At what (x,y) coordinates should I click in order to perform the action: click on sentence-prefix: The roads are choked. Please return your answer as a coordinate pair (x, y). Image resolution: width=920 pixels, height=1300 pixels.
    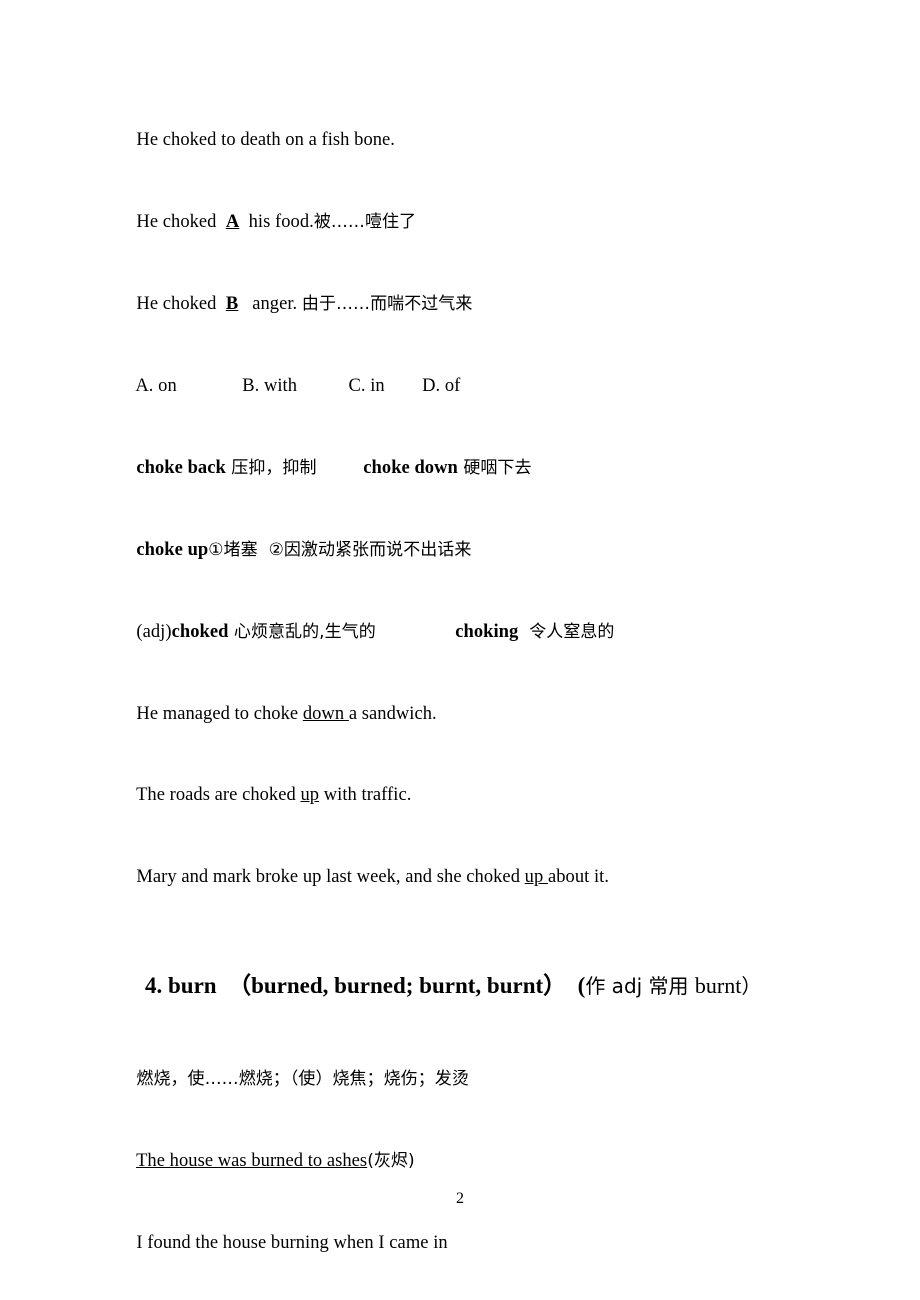
    Looking at the image, I should click on (218, 795).